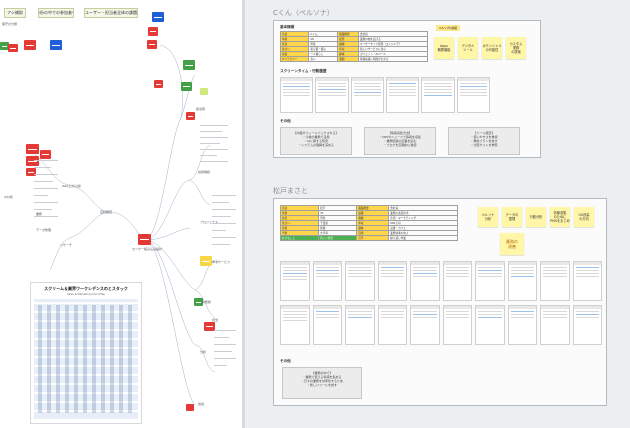 This screenshot has height=428, width=630. I want to click on branch-label-3: Web上の公開, so click(71, 186).